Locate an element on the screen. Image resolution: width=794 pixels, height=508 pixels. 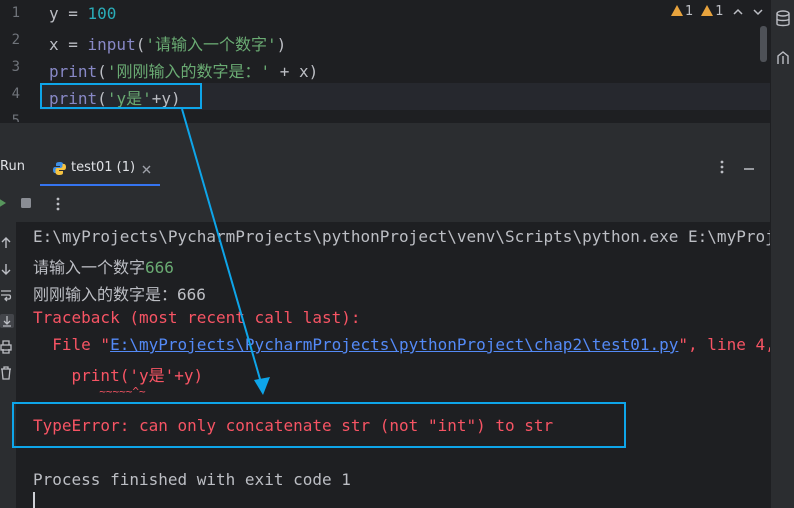
line-number: 5 is located at coordinates (15, 117).